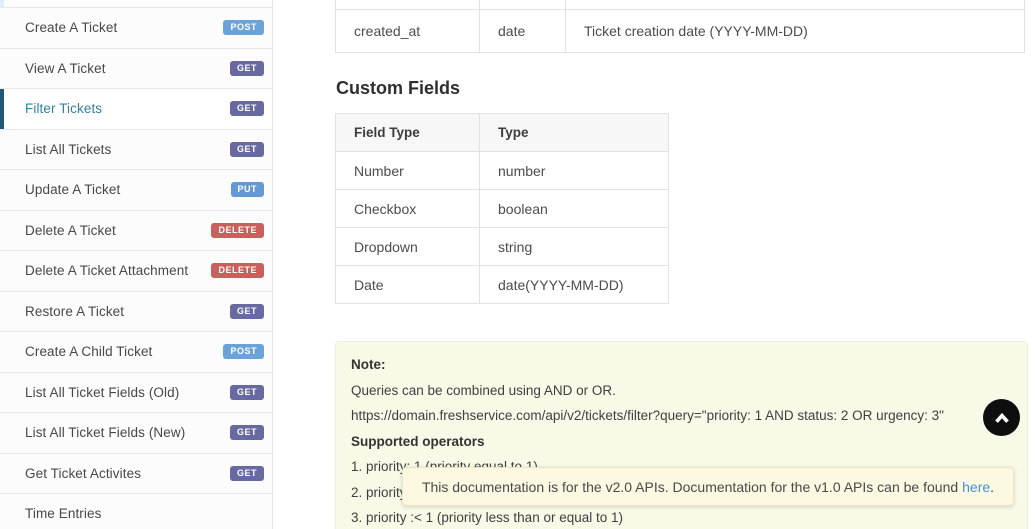  Describe the element at coordinates (502, 284) in the screenshot. I see `table-row: Date date(YYYY-MM-DD)` at that location.